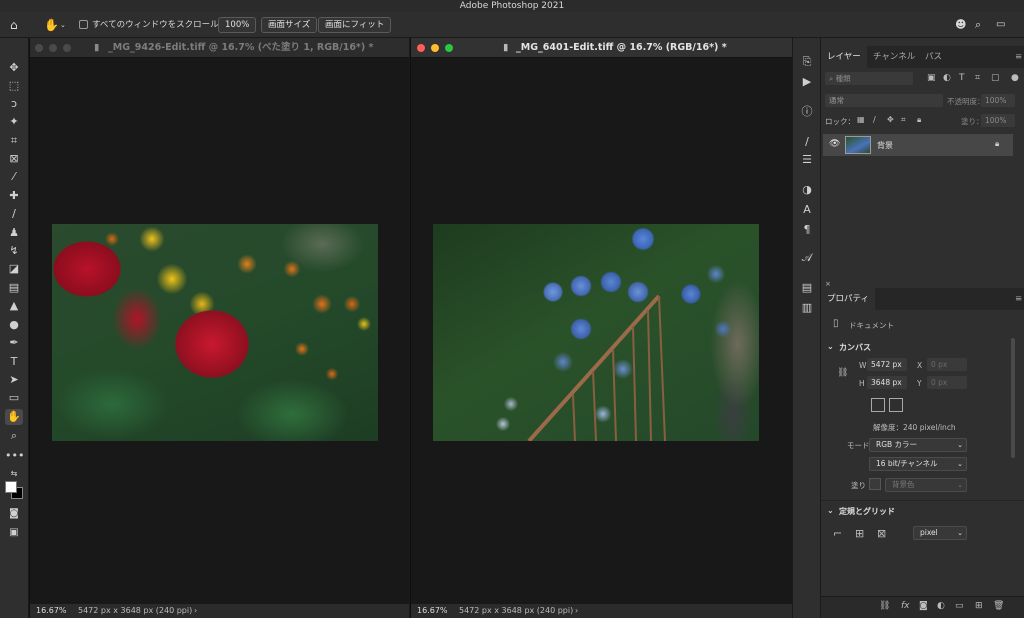 This screenshot has height=618, width=1024. What do you see at coordinates (947, 382) in the screenshot?
I see `y-field: 0 px` at bounding box center [947, 382].